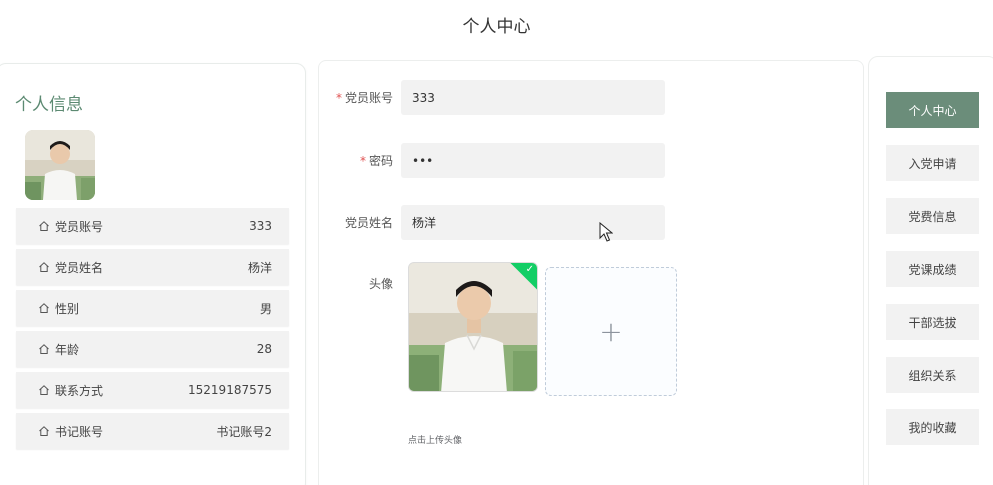  What do you see at coordinates (435, 441) in the screenshot?
I see `upload-tip: 点击上传头像` at bounding box center [435, 441].